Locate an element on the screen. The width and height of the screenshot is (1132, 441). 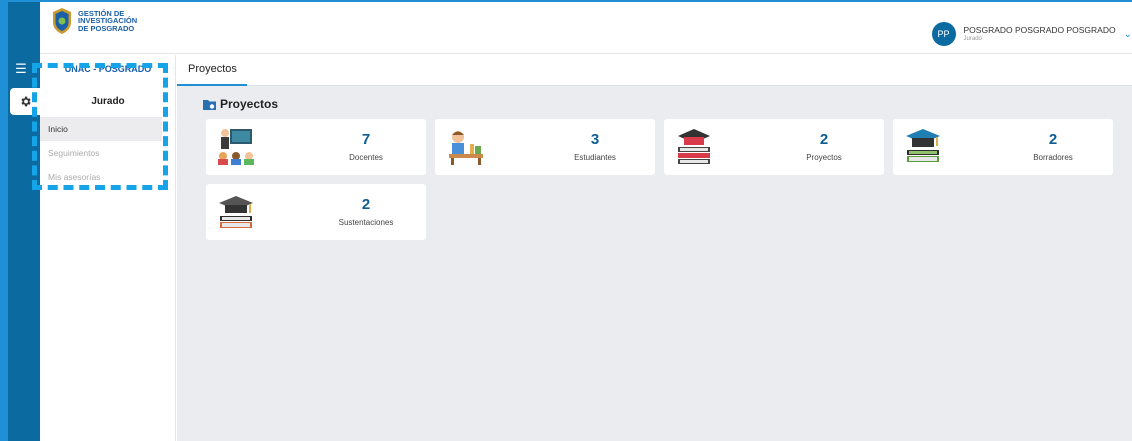
cap-book-icon is located at coordinates (236, 212).